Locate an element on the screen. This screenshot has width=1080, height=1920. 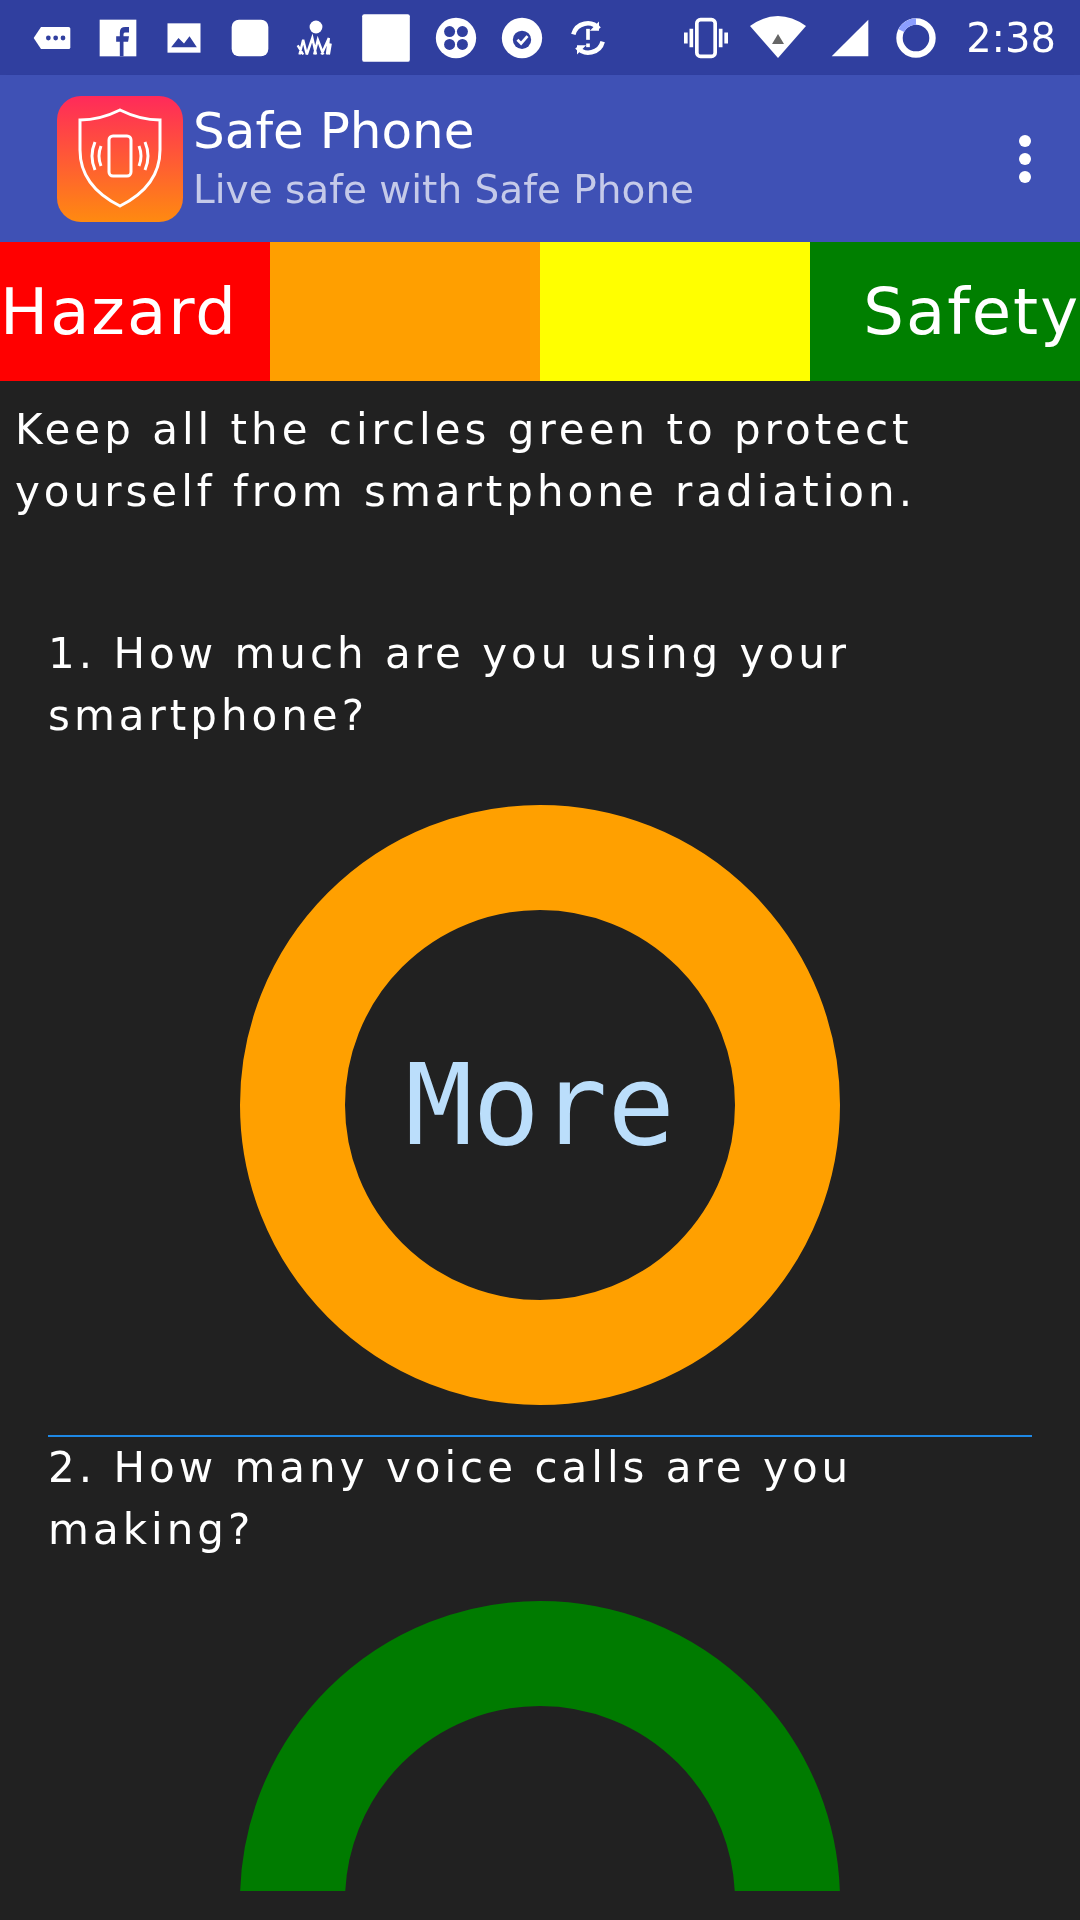
shield-phone-icon is located at coordinates (120, 158).